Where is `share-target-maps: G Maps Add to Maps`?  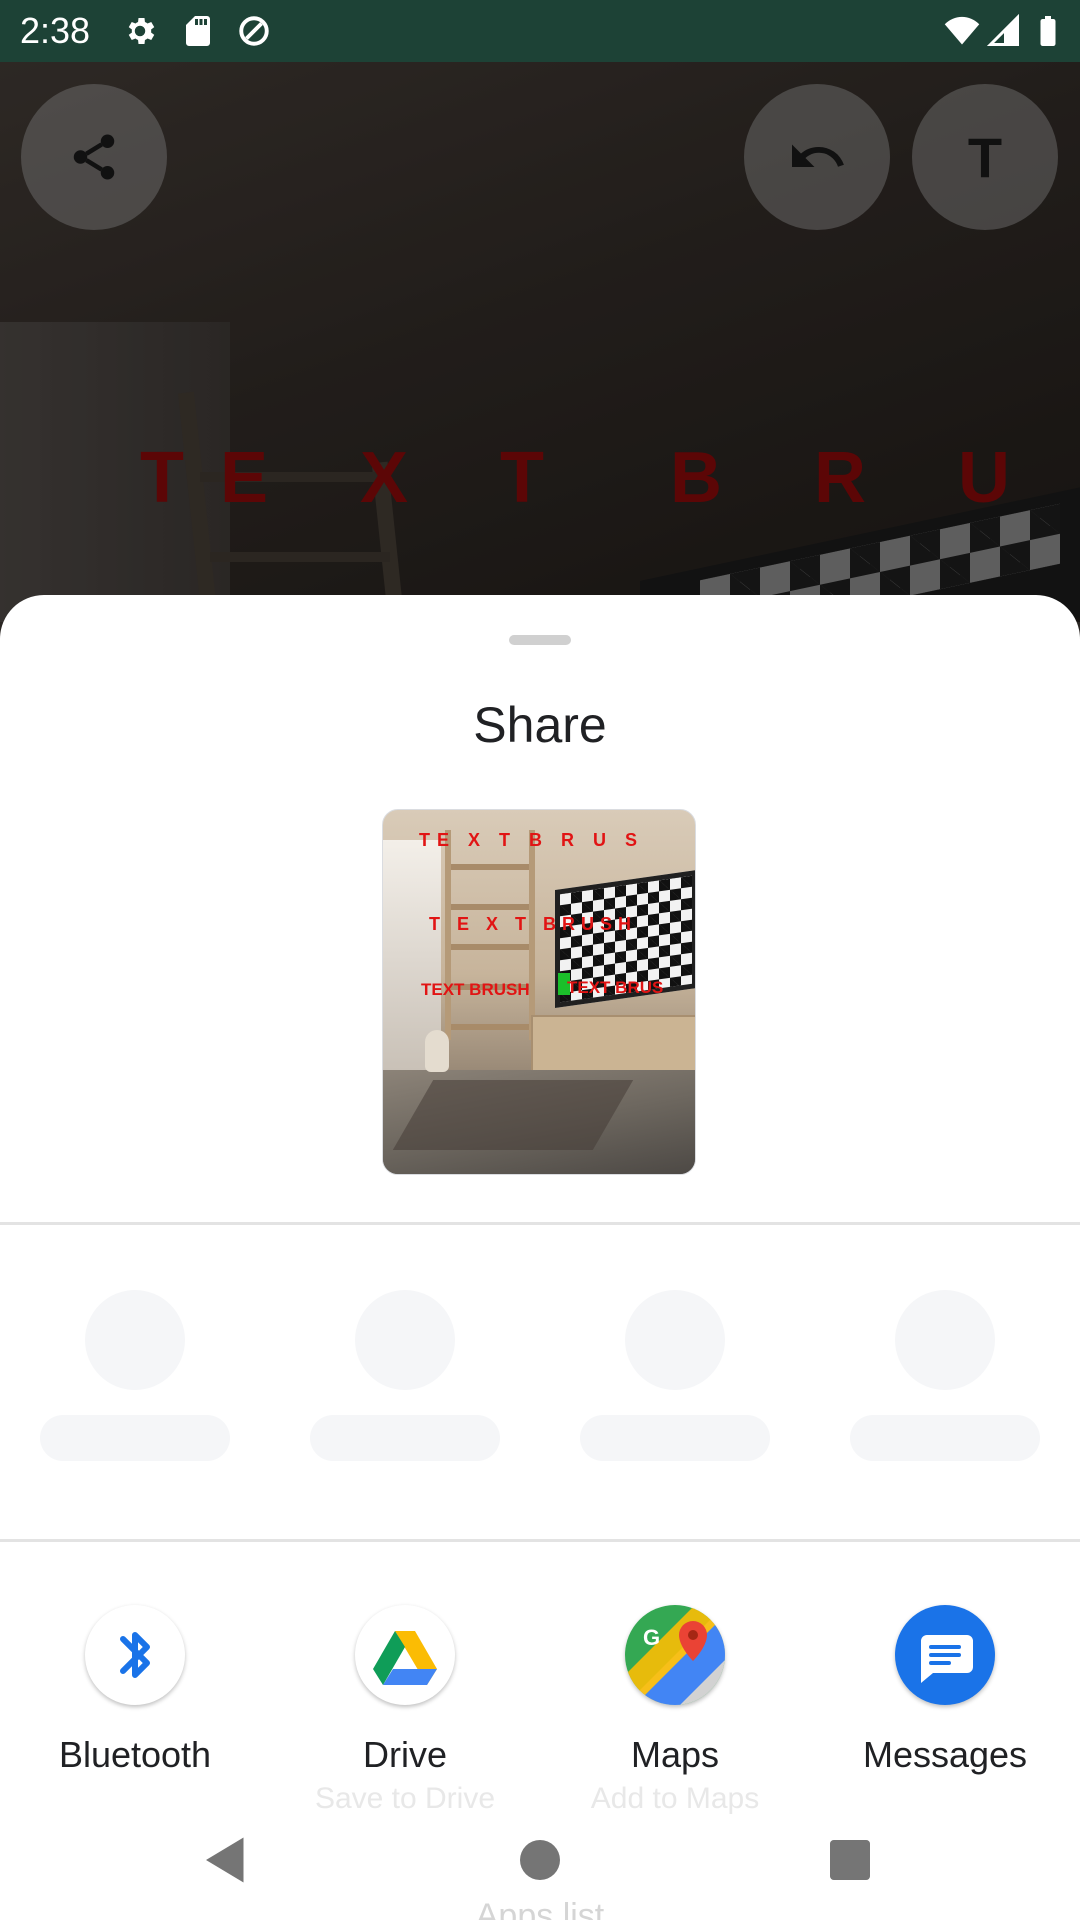 share-target-maps: G Maps Add to Maps is located at coordinates (675, 1705).